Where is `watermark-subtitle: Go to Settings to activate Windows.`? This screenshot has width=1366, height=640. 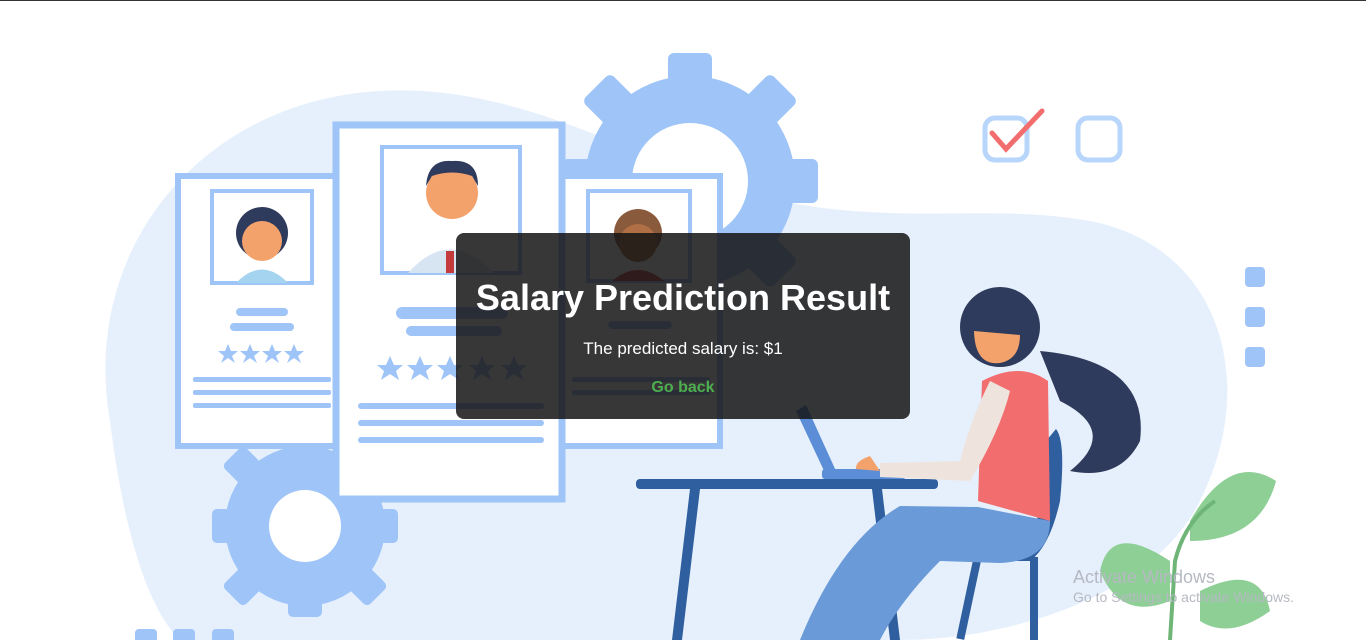
watermark-subtitle: Go to Settings to activate Windows. is located at coordinates (1183, 597).